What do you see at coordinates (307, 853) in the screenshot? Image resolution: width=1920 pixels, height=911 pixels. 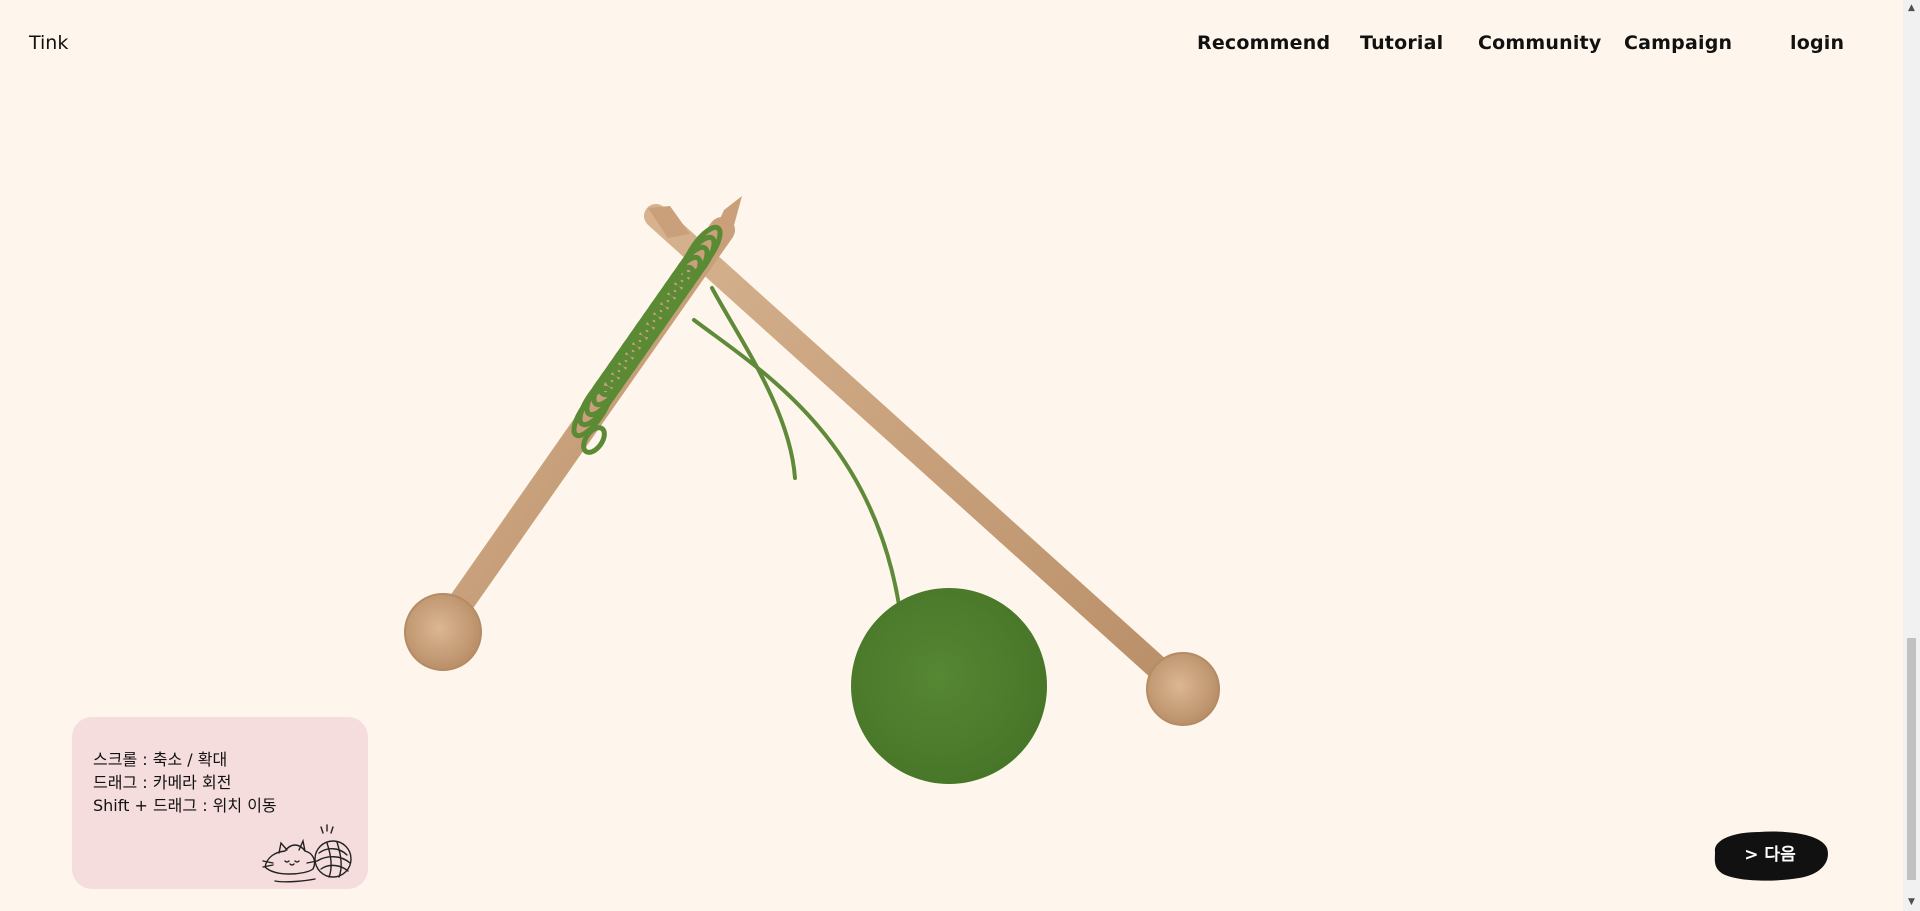 I see `cat-with-yarn-illustration` at bounding box center [307, 853].